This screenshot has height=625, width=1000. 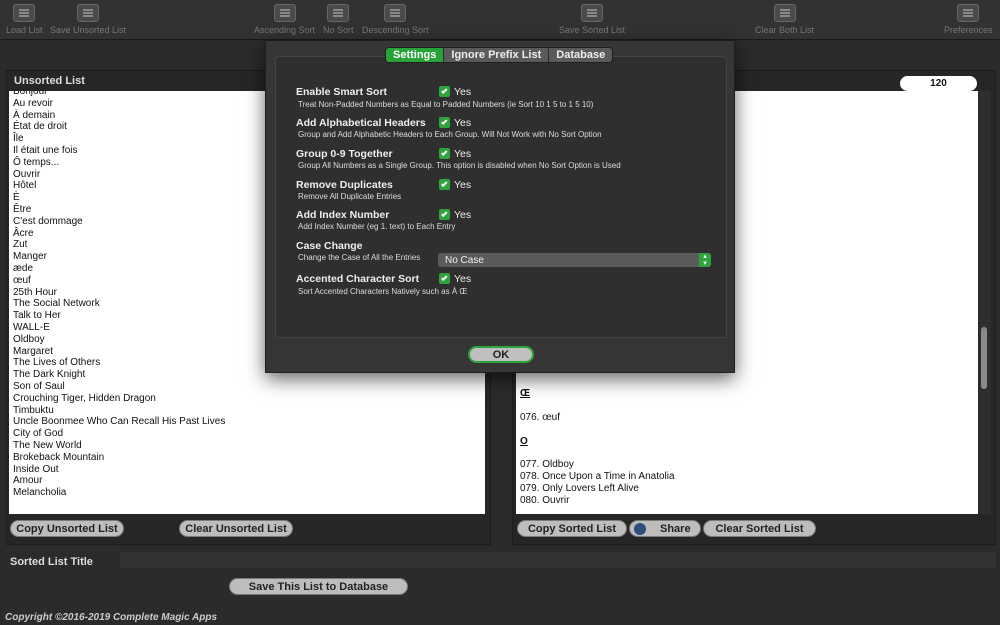 I want to click on option-title: Enable Smart Sort, so click(x=342, y=92).